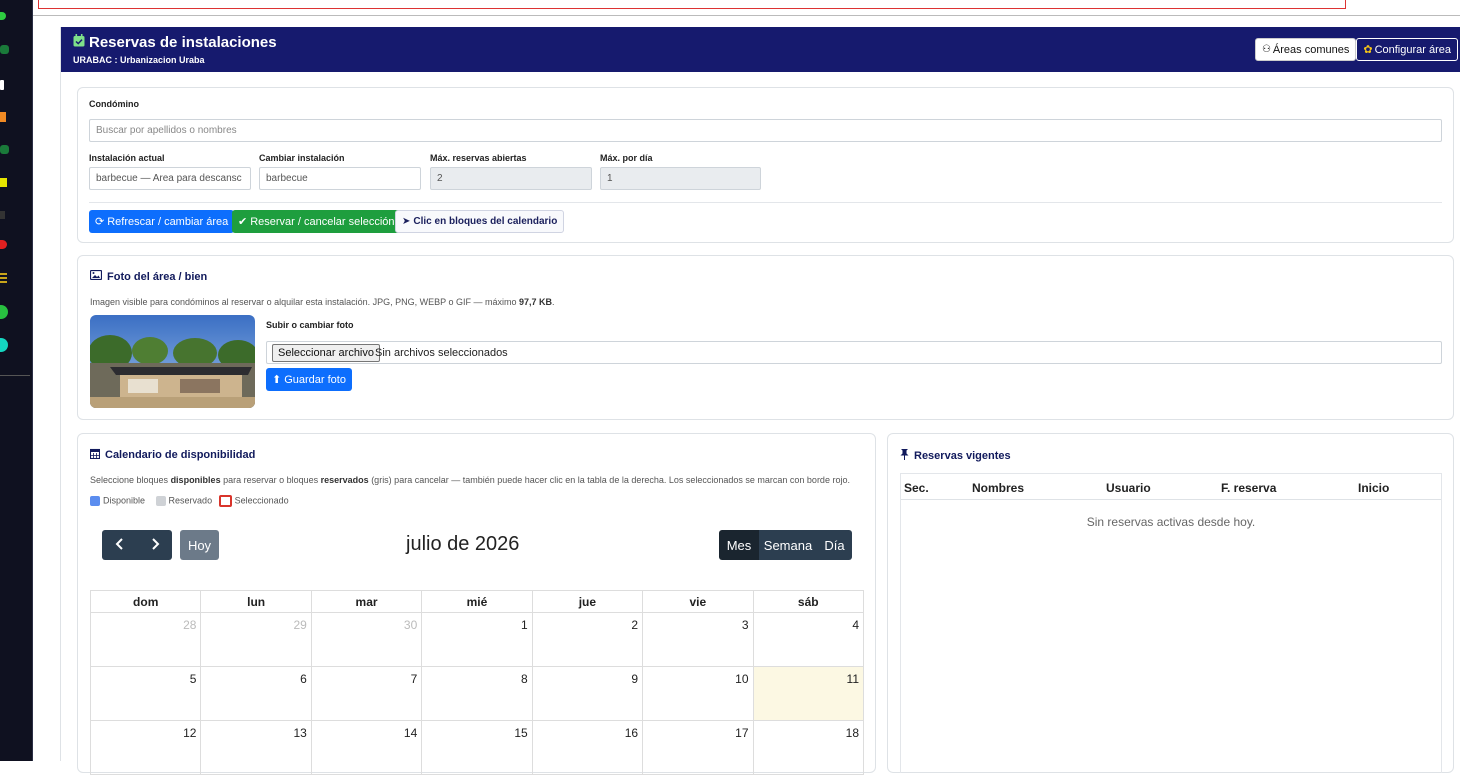 The height and width of the screenshot is (775, 1460). I want to click on reservas-table-header: Sec. Nombres Usuario F. reserva Inicio, so click(1171, 487).